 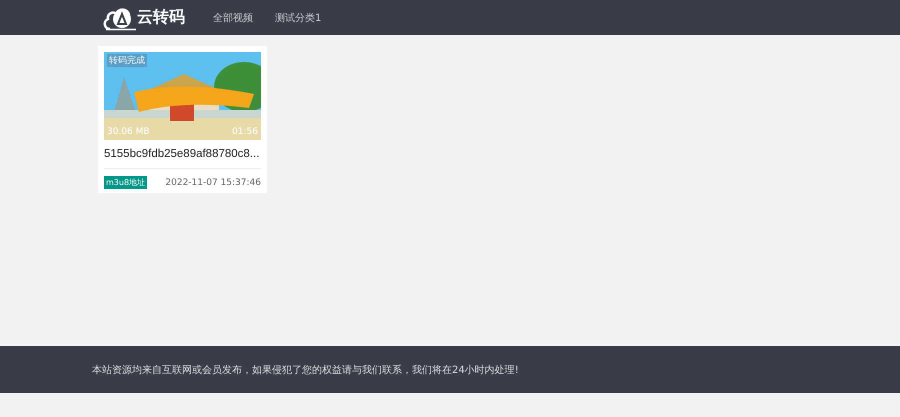 I want to click on nav-link: 测试分类1, so click(x=298, y=17).